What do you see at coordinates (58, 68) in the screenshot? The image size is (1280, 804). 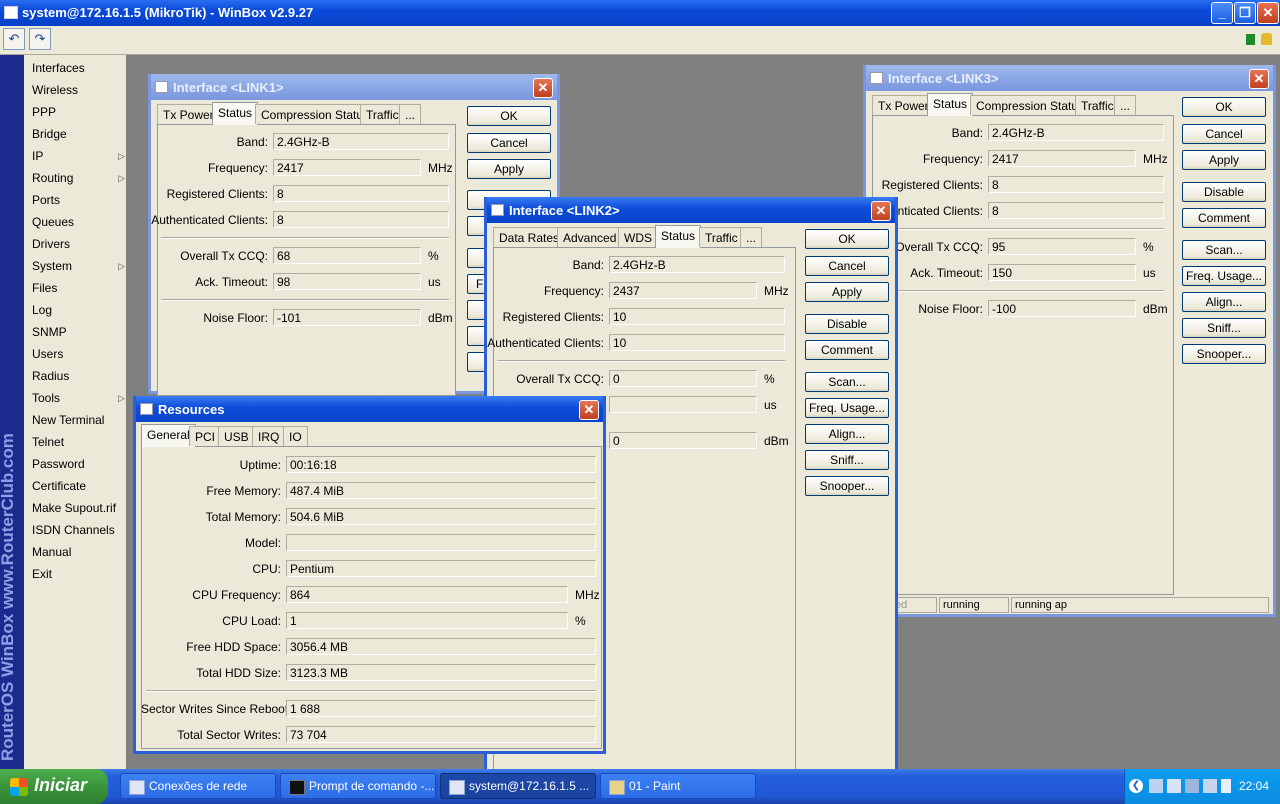 I see `menu-item-interfaces: Interfaces` at bounding box center [58, 68].